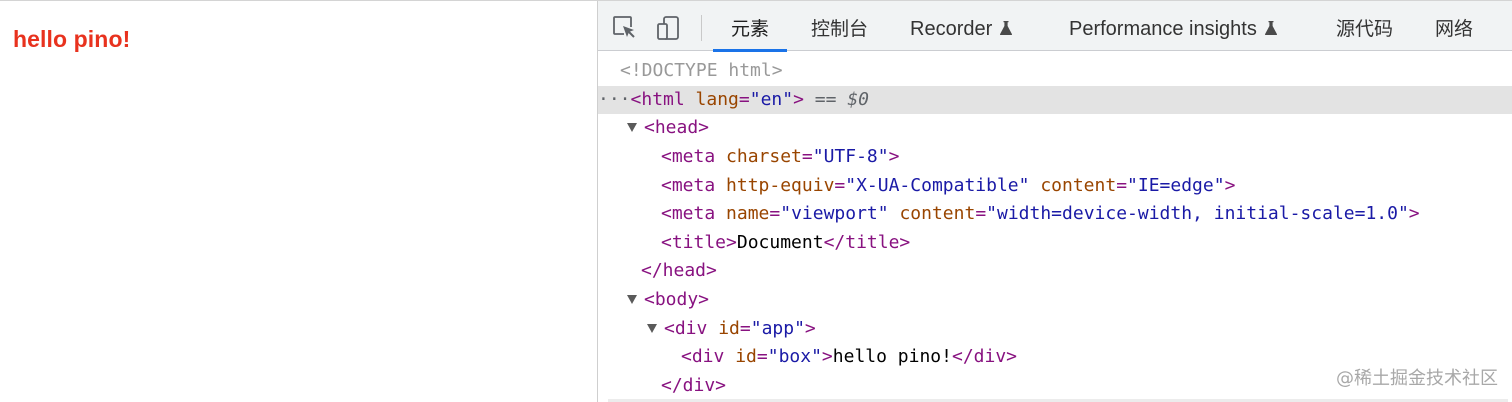 The height and width of the screenshot is (402, 1512). I want to click on tab-elements: 元素, so click(750, 26).